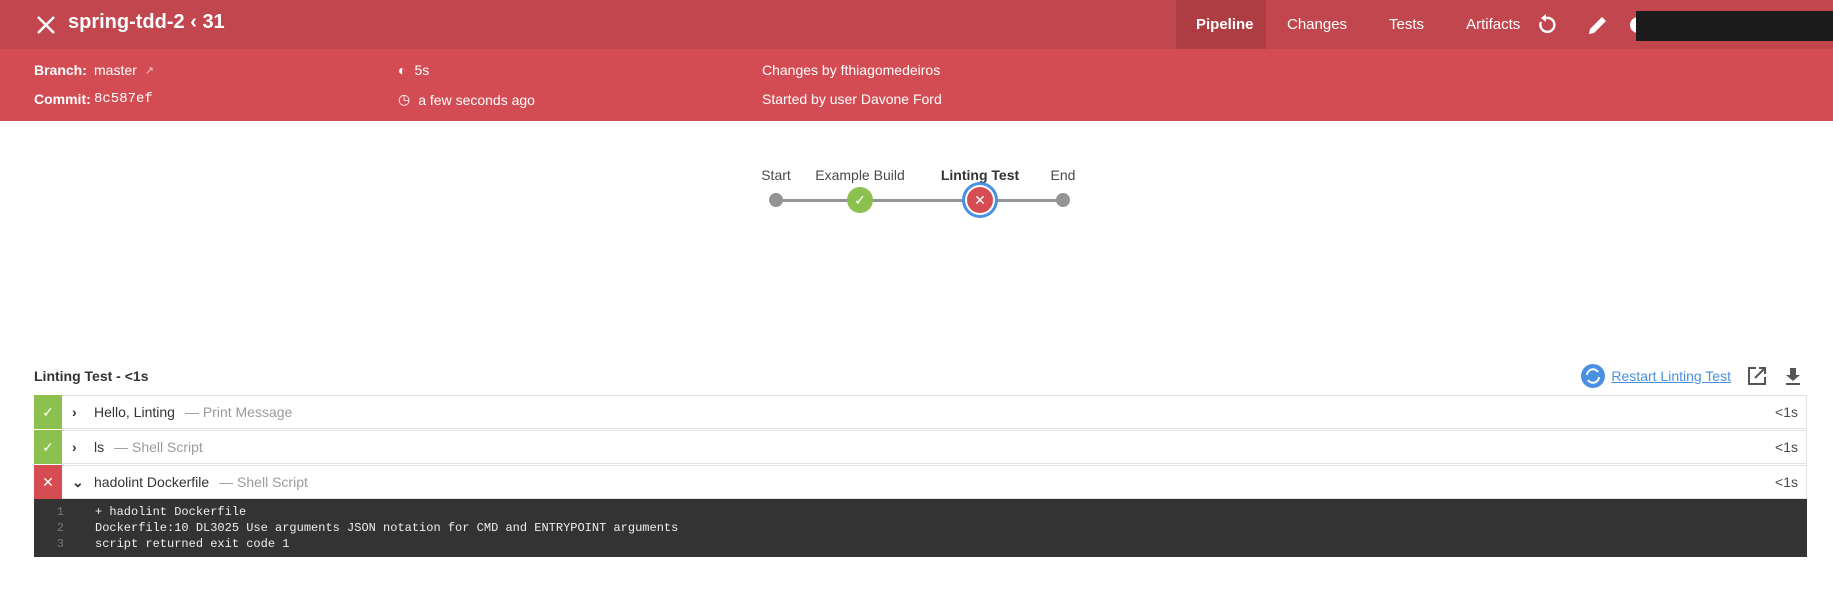 The image size is (1833, 604). I want to click on rerun-icon, so click(1546, 25).